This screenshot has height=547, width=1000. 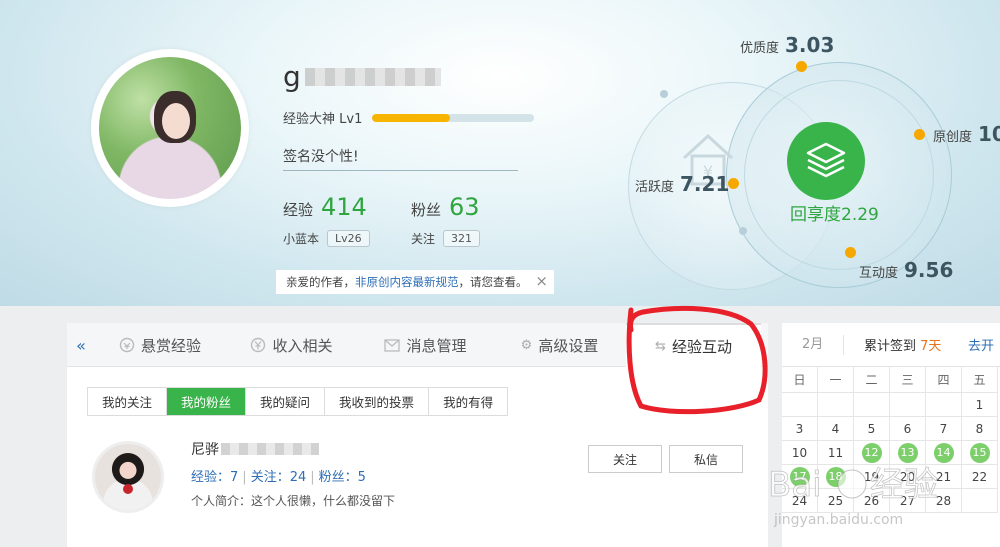 I want to click on close-icon: ×, so click(x=541, y=281).